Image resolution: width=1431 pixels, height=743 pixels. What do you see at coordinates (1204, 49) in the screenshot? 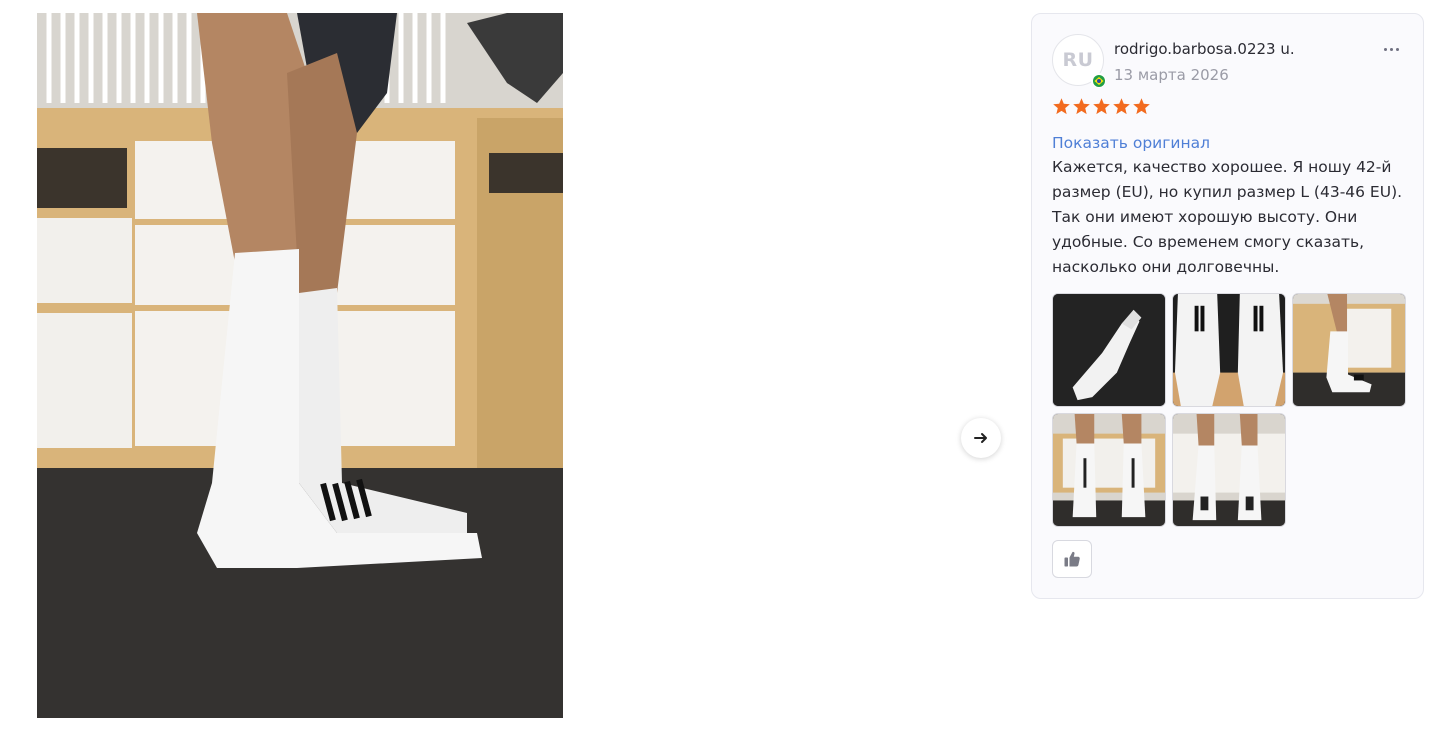
I see `review-author: rodrigo.barbosa.0223 u.` at bounding box center [1204, 49].